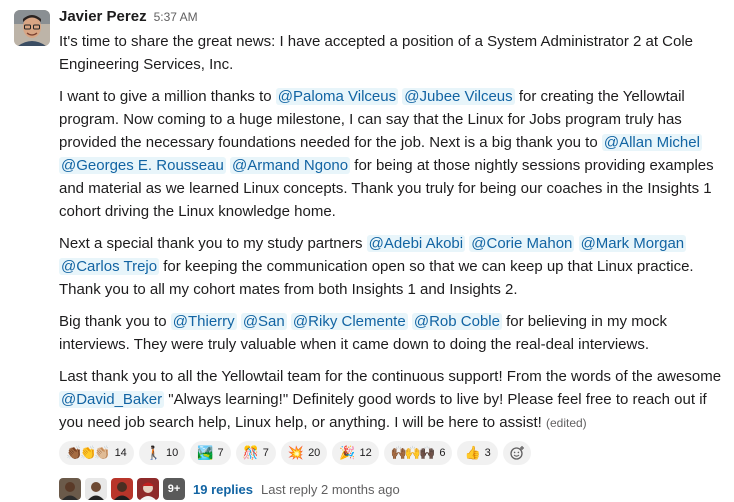  I want to click on reaction-count: 12, so click(365, 453).